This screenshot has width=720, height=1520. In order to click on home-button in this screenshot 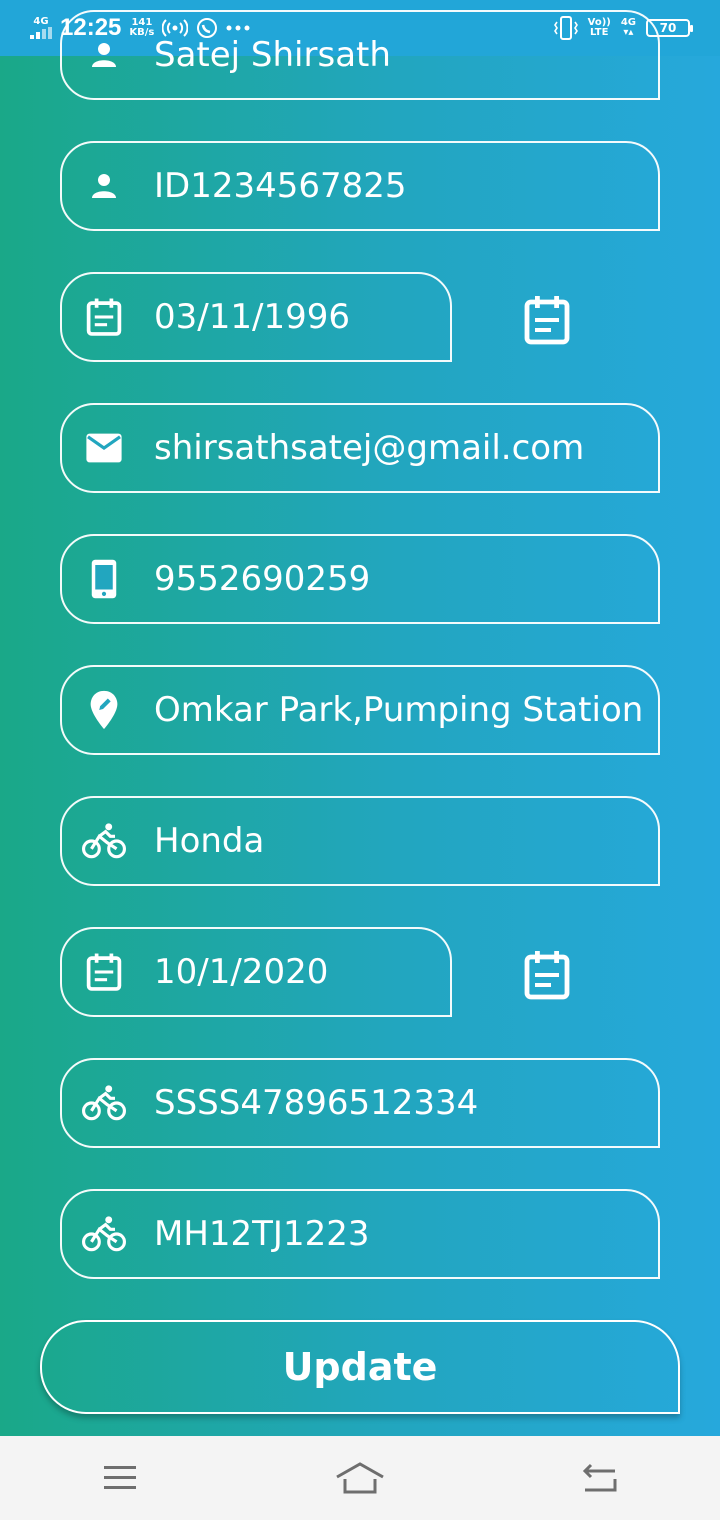, I will do `click(360, 1478)`.